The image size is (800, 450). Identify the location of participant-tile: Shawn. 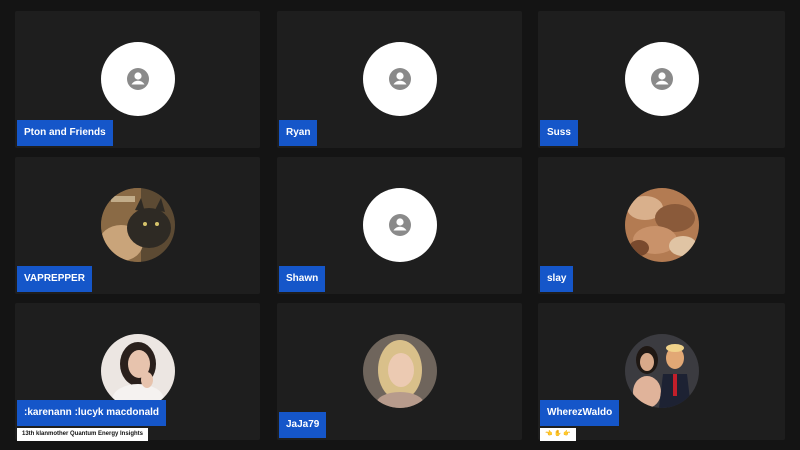
(399, 225).